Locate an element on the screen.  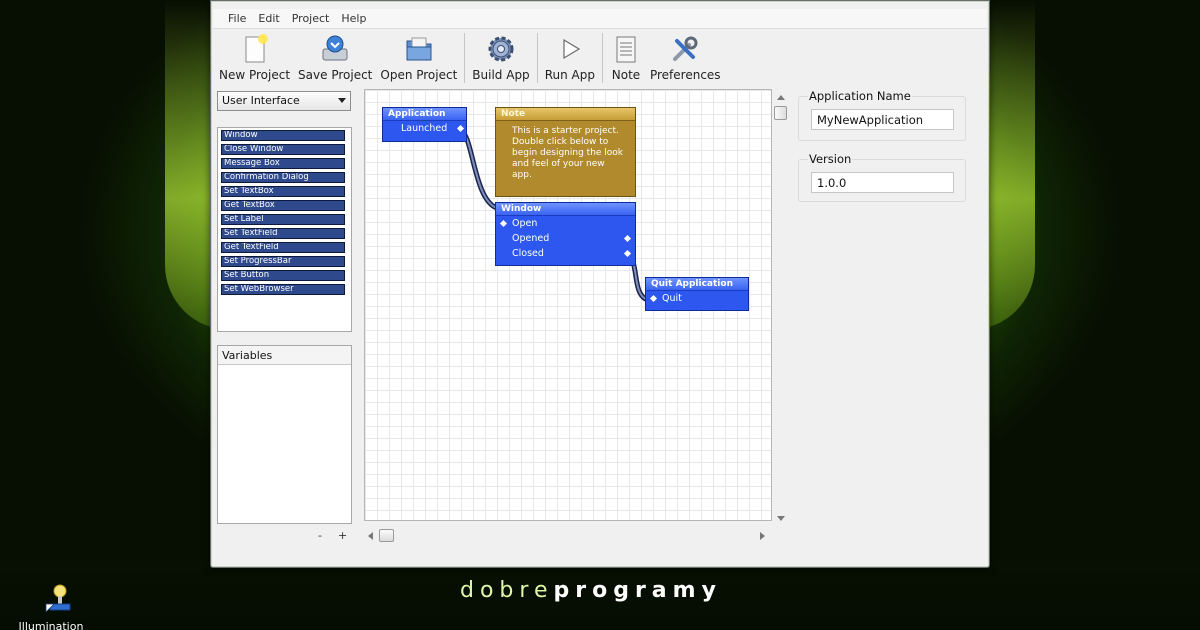
menubar: File Edit Project Help is located at coordinates (600, 19).